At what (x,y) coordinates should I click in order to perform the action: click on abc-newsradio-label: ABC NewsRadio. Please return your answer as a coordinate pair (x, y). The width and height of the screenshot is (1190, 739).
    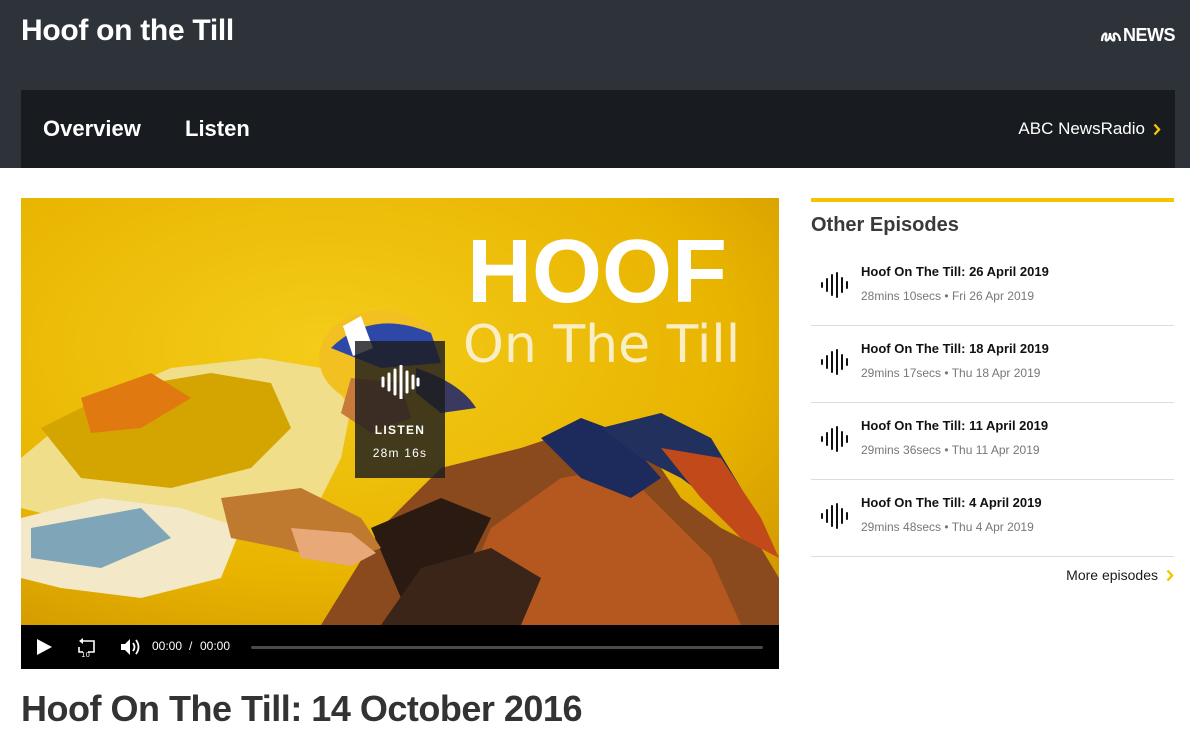
    Looking at the image, I should click on (1081, 128).